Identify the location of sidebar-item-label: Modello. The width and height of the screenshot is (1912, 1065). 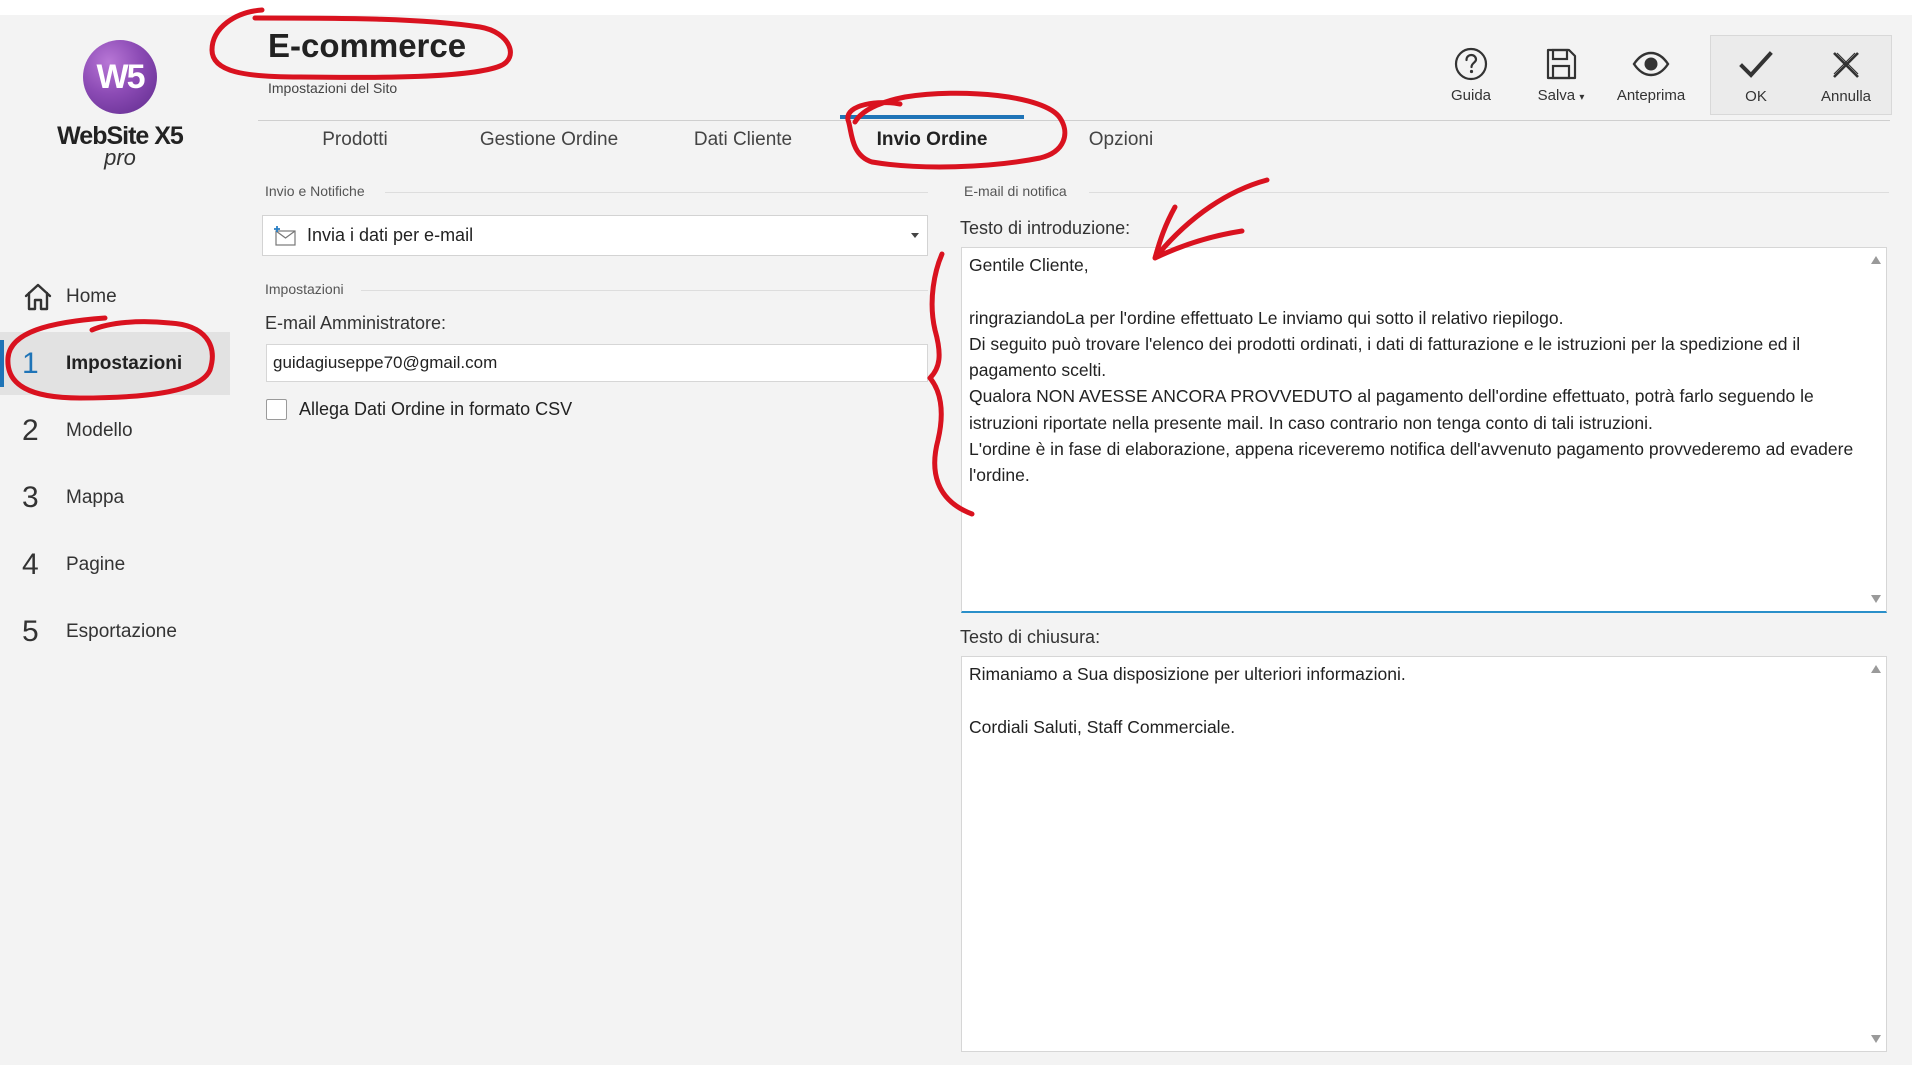
(99, 430).